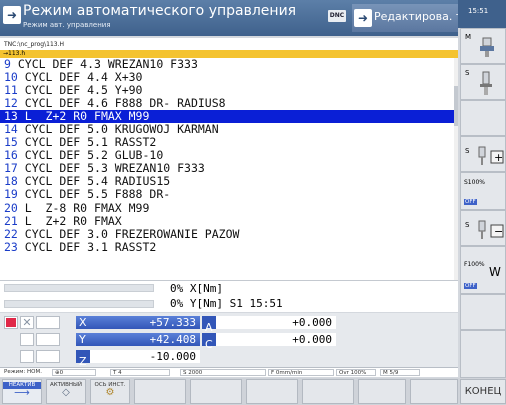 This screenshot has height=405, width=506. What do you see at coordinates (110, 391) in the screenshot?
I see `softkey-tool-axis: ОСЬ ИНСТ. ⚙` at bounding box center [110, 391].